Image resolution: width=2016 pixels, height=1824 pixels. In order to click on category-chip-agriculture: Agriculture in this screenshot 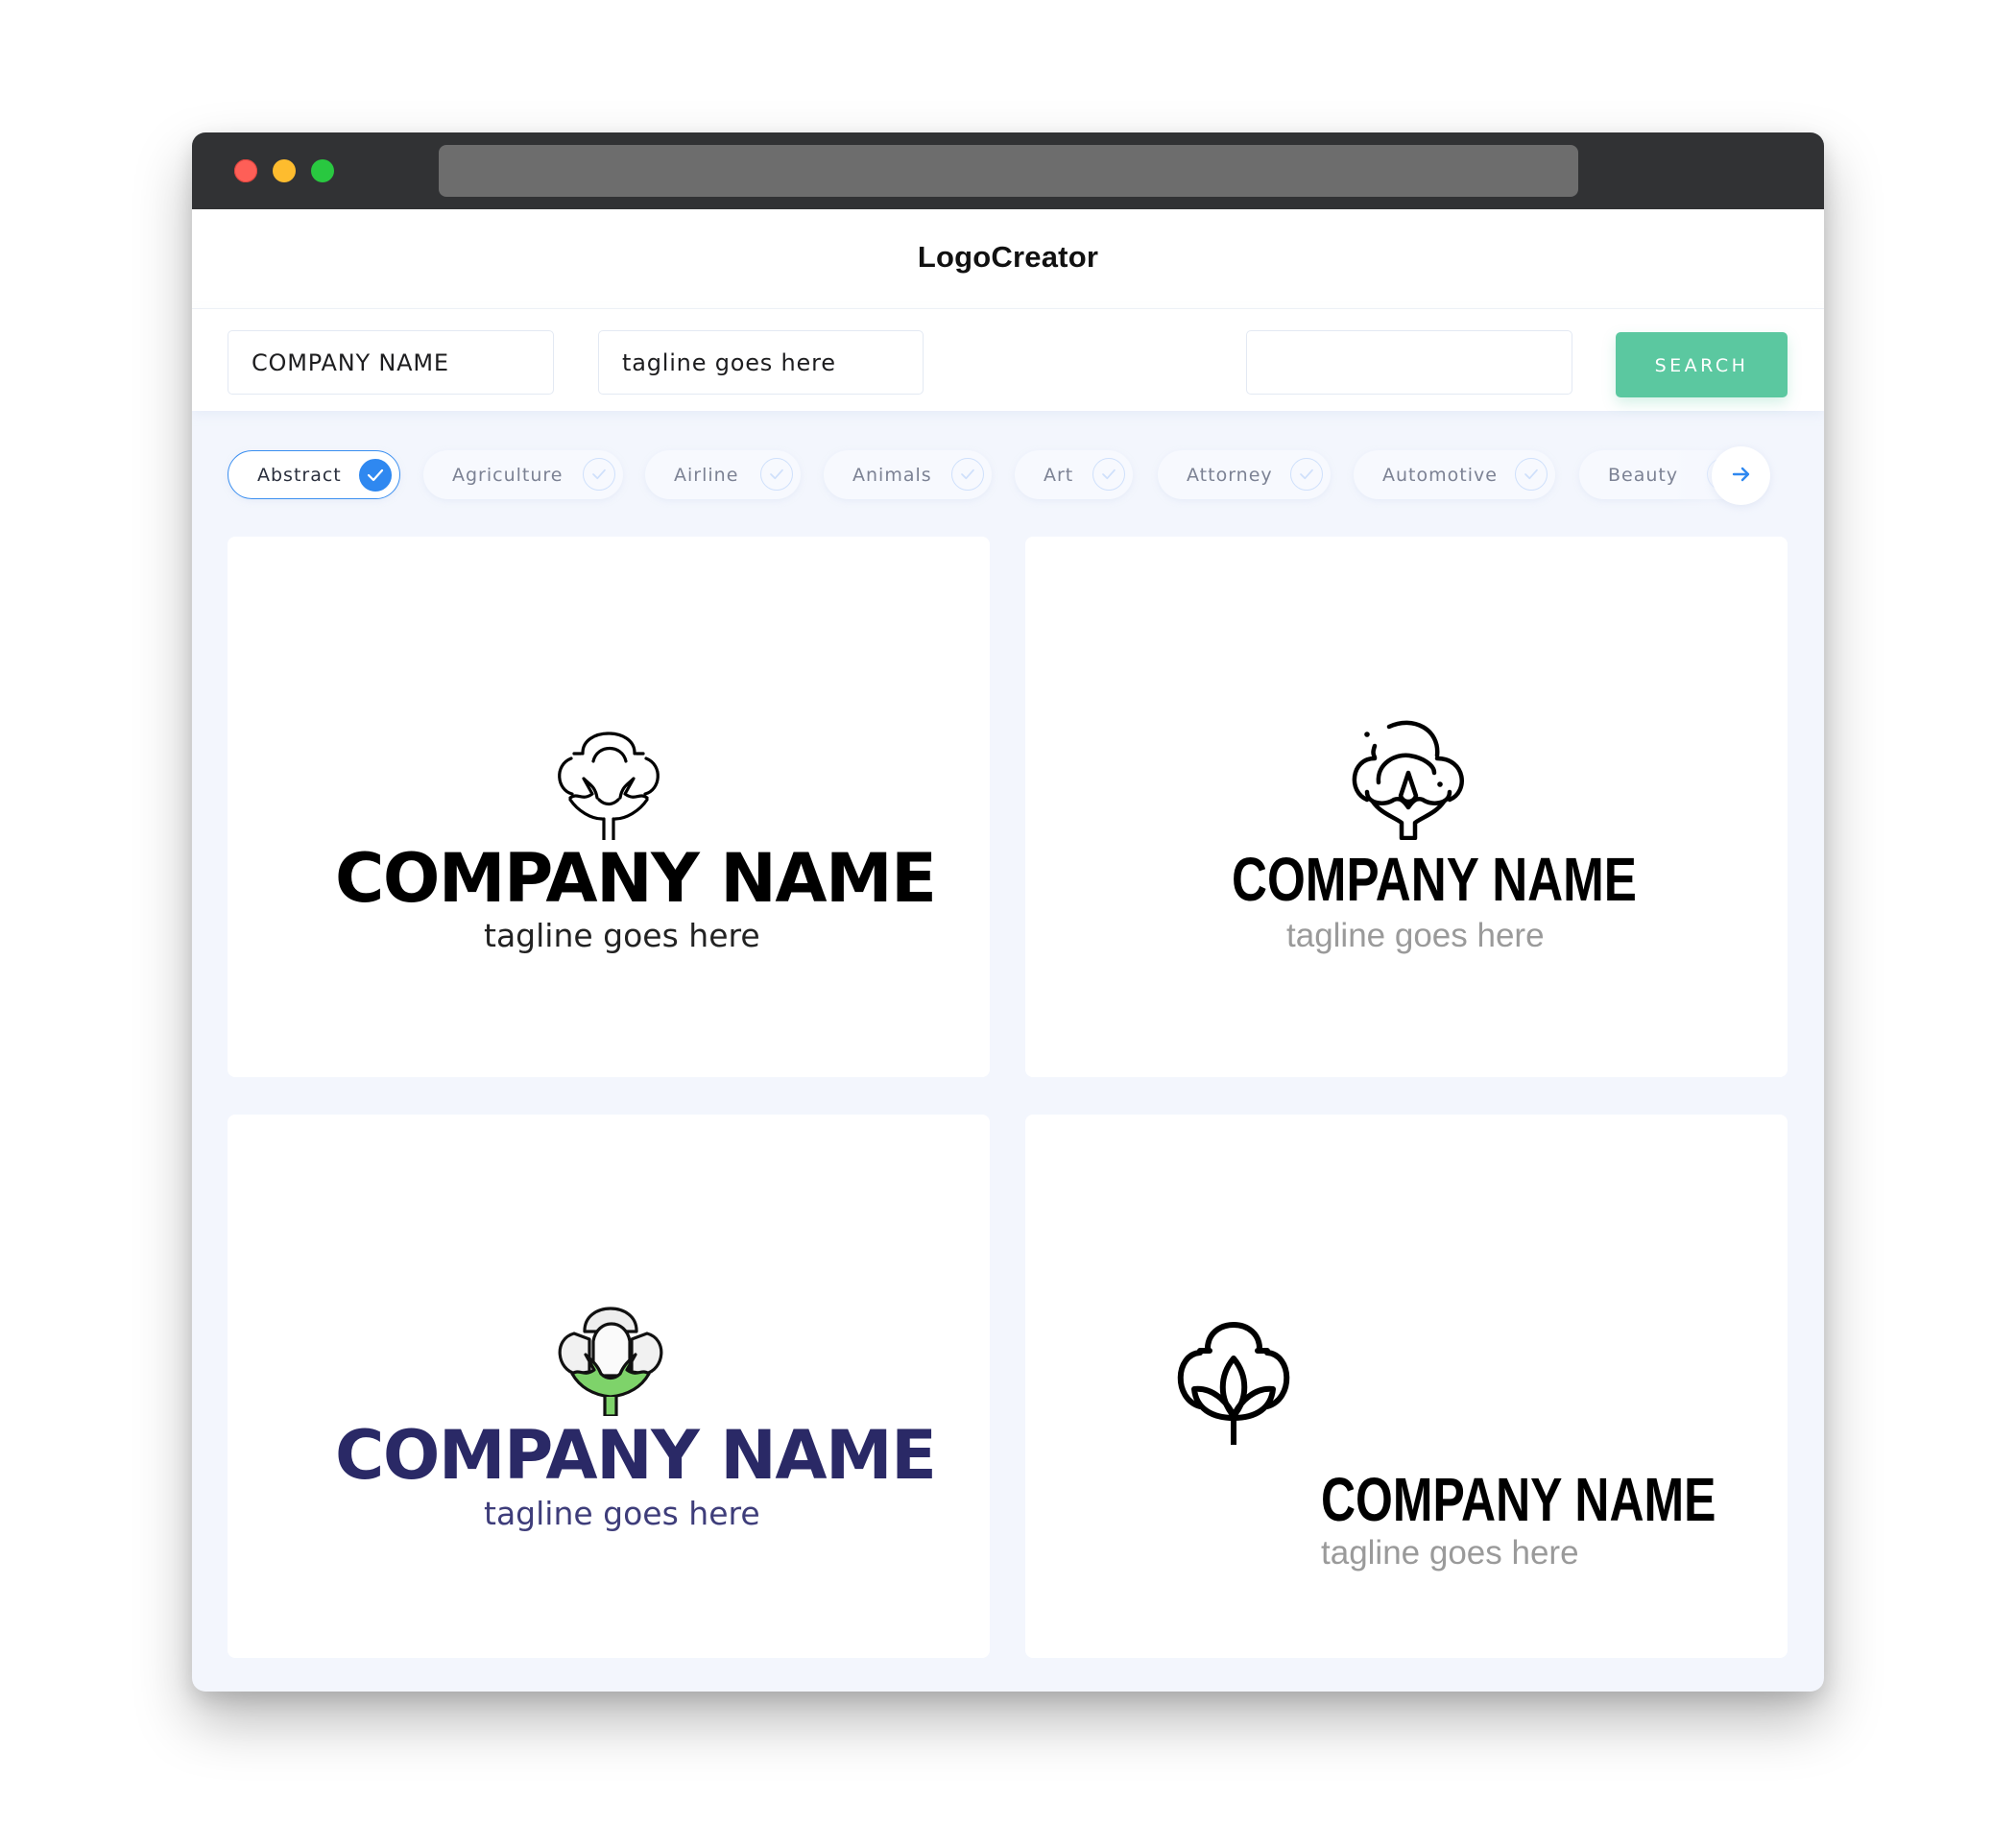, I will do `click(523, 474)`.